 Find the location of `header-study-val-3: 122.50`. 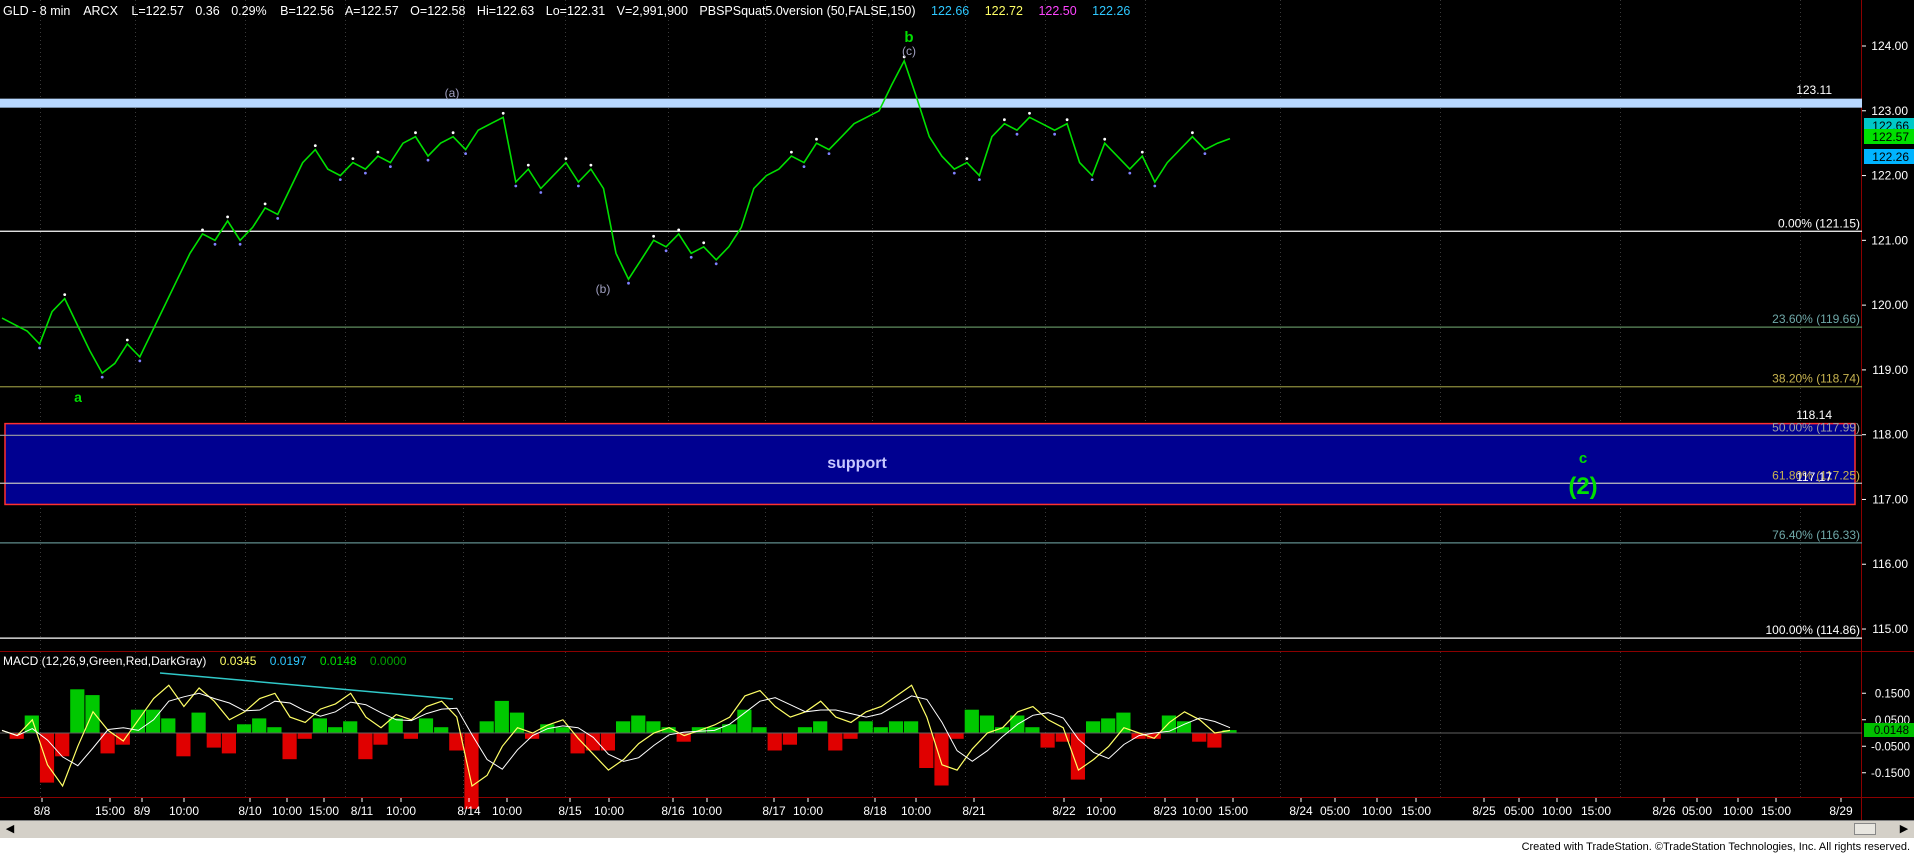

header-study-val-3: 122.50 is located at coordinates (1057, 11).